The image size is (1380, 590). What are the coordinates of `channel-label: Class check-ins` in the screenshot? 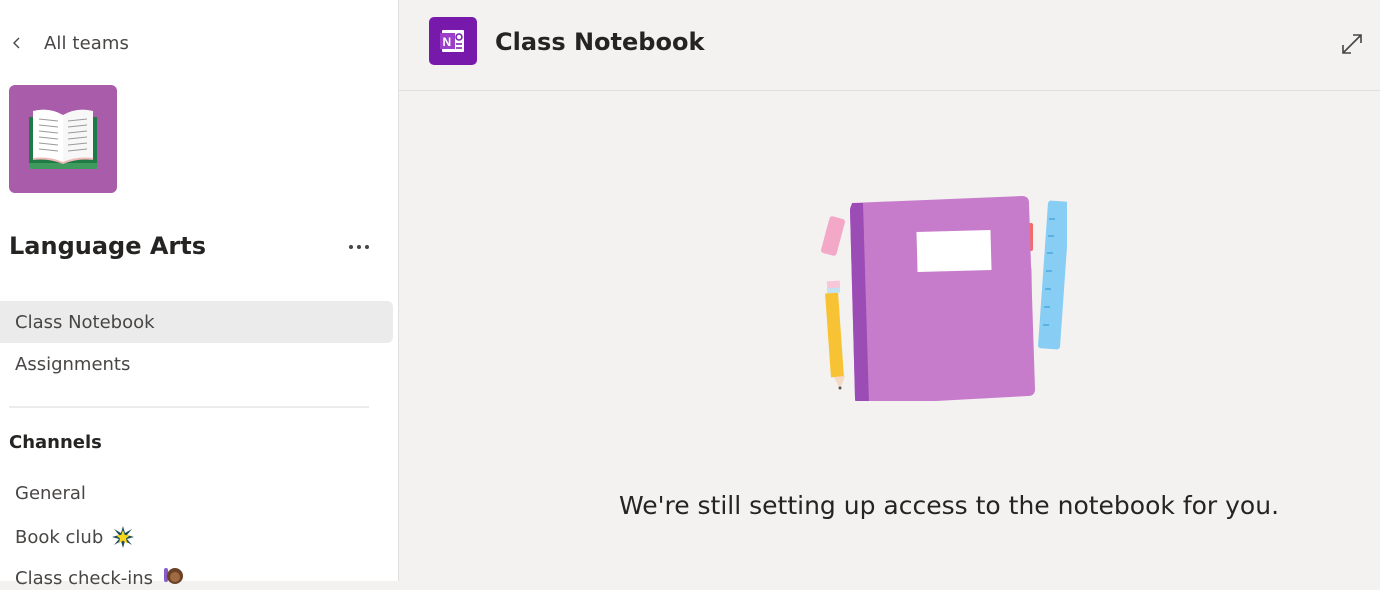 It's located at (84, 578).